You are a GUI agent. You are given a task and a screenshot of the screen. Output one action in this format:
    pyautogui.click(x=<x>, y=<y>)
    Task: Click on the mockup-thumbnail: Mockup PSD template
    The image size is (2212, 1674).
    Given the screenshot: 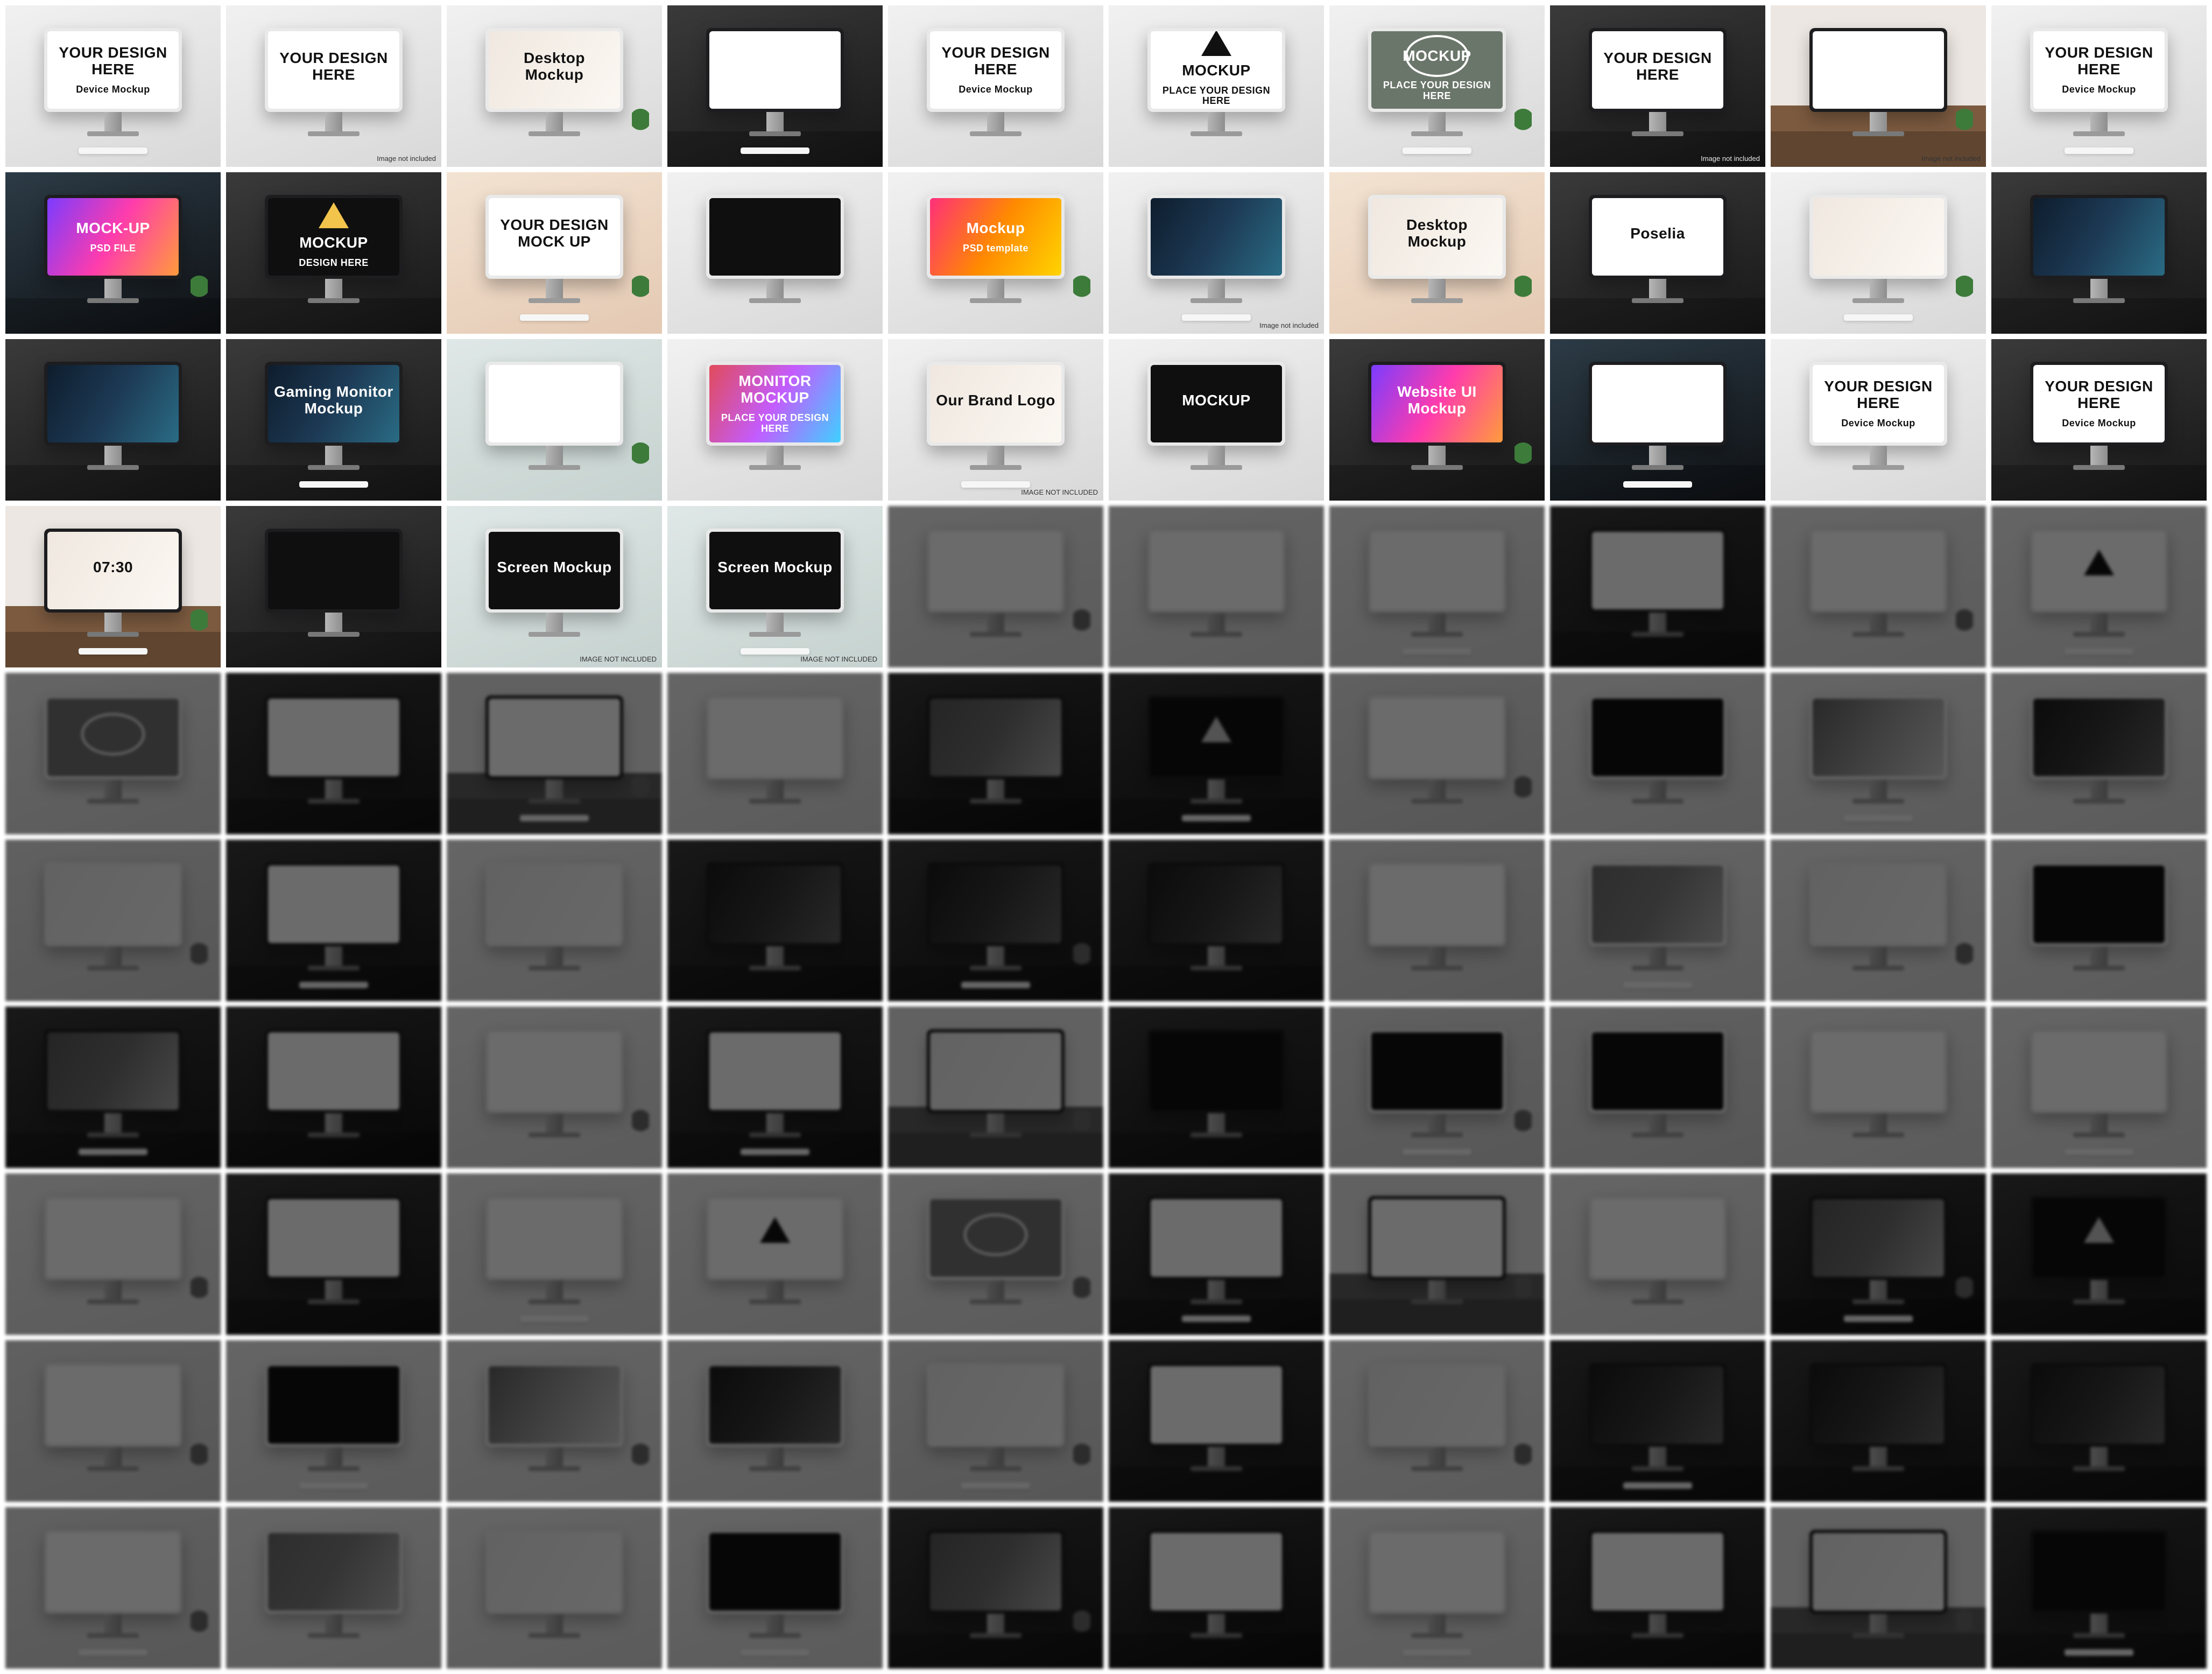 What is the action you would take?
    pyautogui.click(x=995, y=253)
    